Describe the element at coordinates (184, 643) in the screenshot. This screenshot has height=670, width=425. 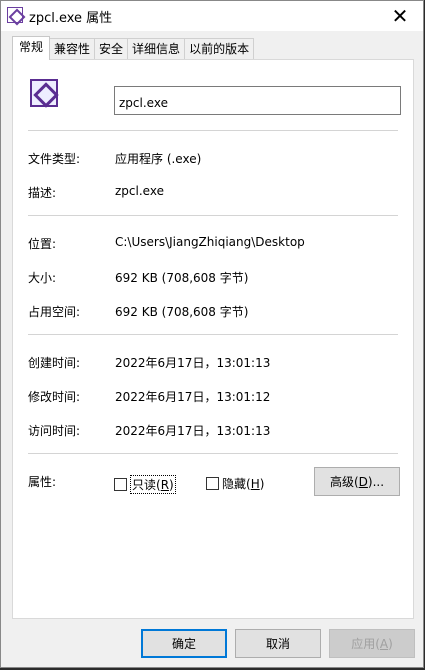
I see `ok-button: 确定` at that location.